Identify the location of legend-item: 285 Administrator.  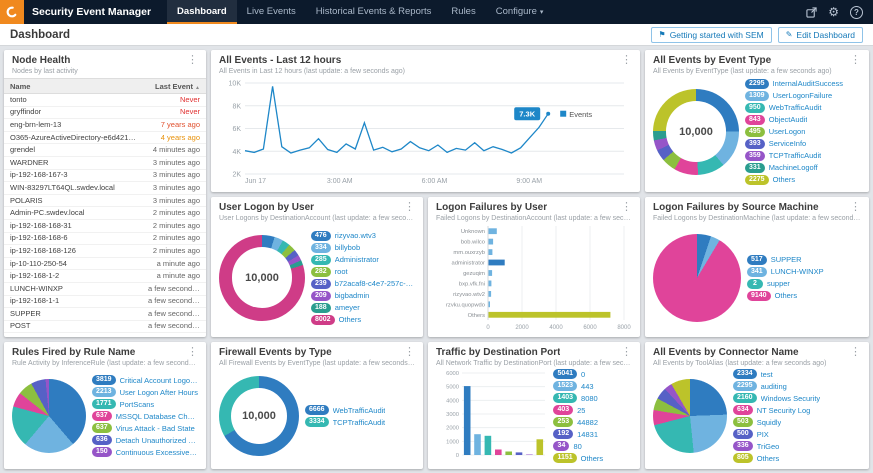
(363, 259).